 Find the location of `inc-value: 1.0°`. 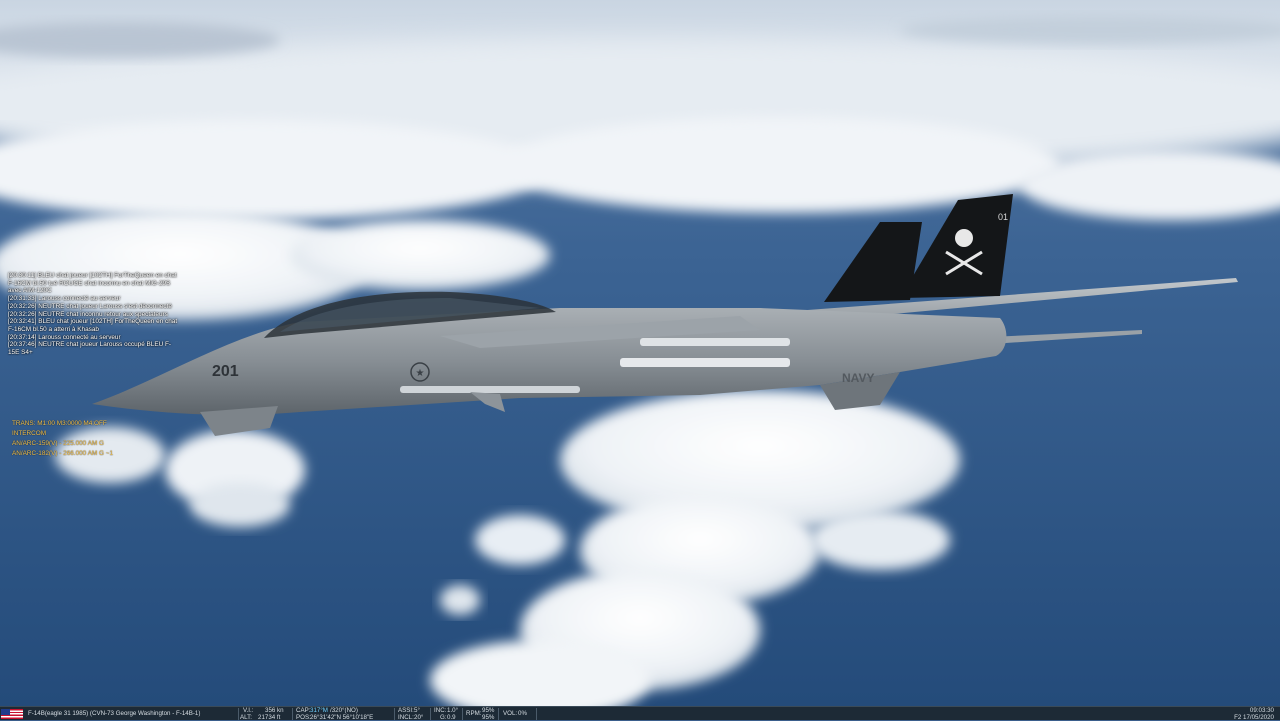

inc-value: 1.0° is located at coordinates (453, 710).